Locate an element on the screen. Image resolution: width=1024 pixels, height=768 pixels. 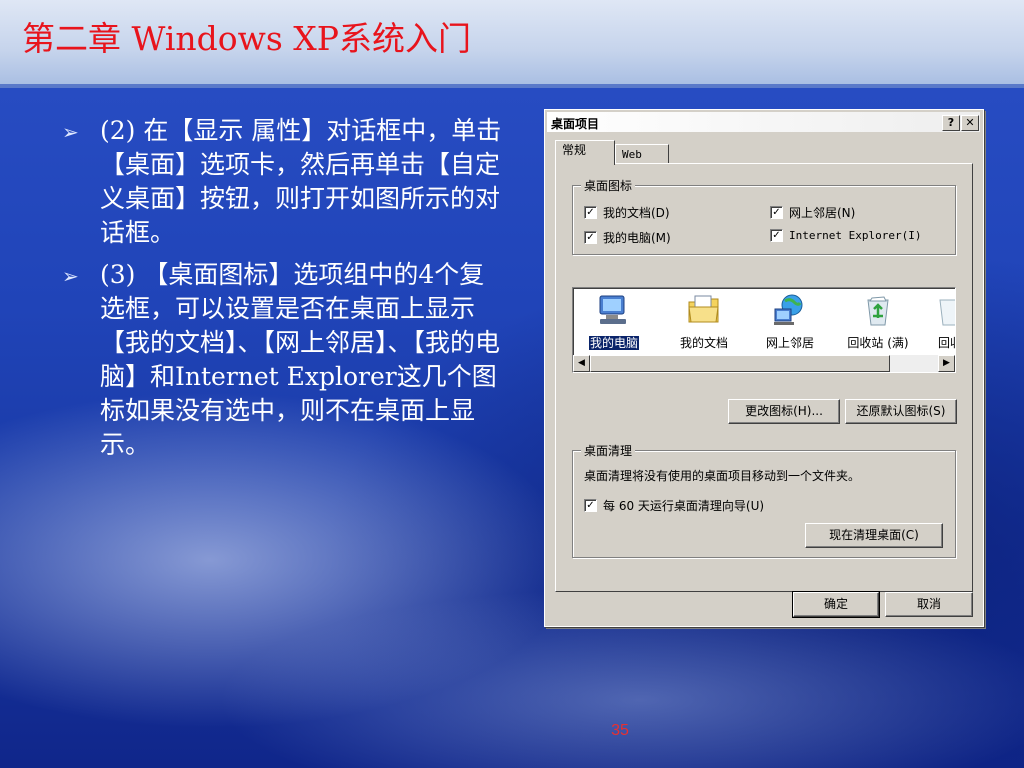
tab-web-label: Web is located at coordinates (632, 154).